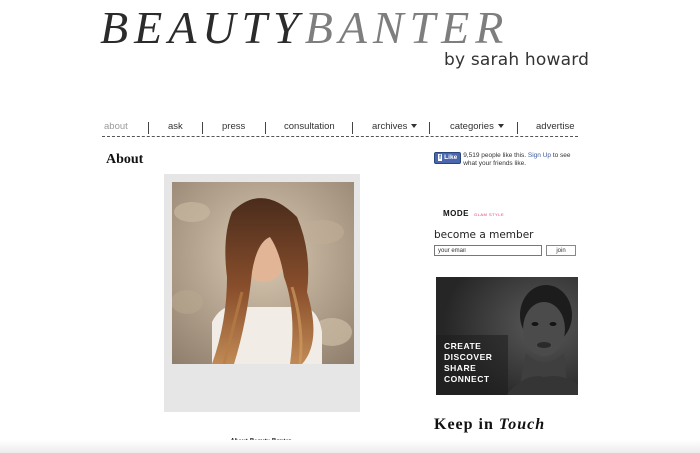  I want to click on nav-item-categories: categories, so click(477, 126).